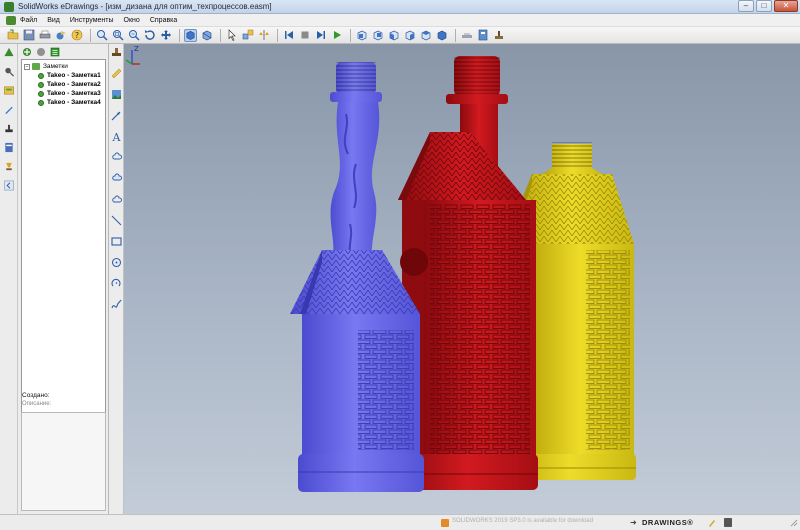  I want to click on book-button, so click(482, 35).